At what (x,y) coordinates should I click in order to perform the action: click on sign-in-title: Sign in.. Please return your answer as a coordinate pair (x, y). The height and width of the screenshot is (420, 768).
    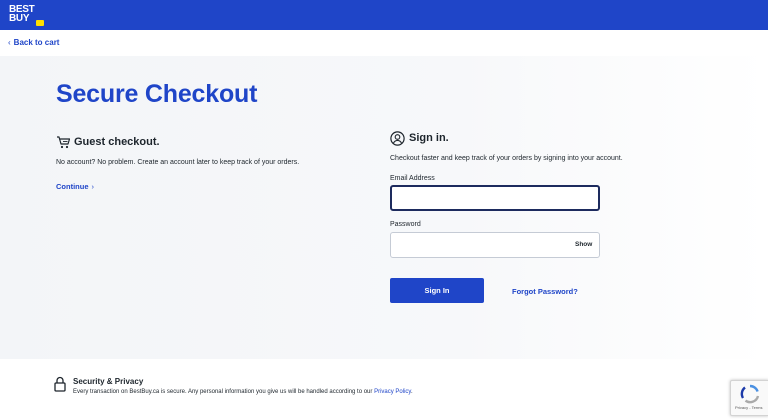
    Looking at the image, I should click on (429, 138).